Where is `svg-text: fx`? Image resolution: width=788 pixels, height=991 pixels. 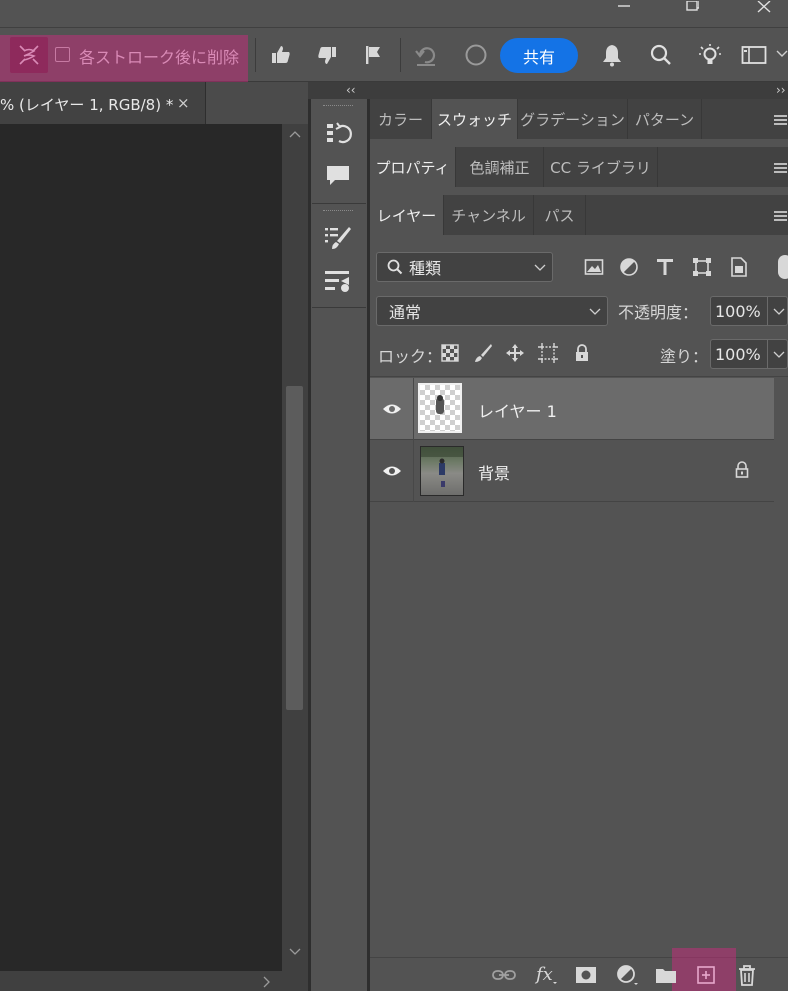
svg-text: fx is located at coordinates (543, 974).